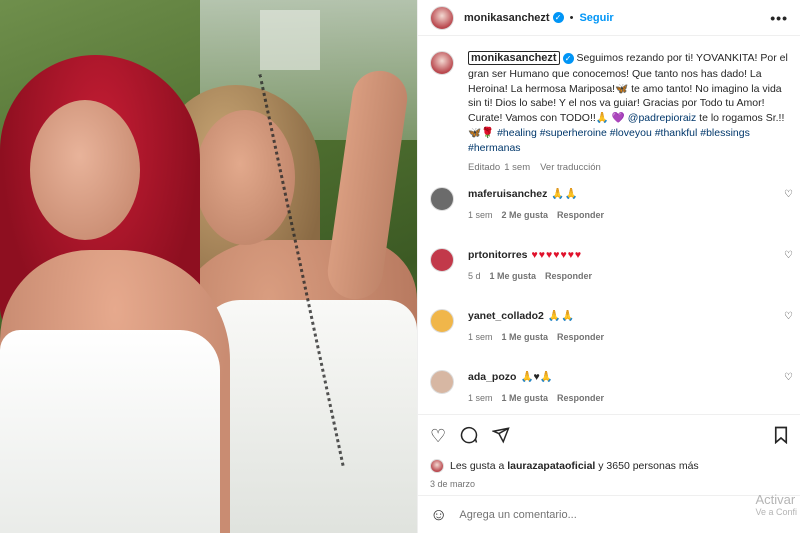 Image resolution: width=800 pixels, height=533 pixels. What do you see at coordinates (551, 466) in the screenshot?
I see `liker-username: laurazapataoficial` at bounding box center [551, 466].